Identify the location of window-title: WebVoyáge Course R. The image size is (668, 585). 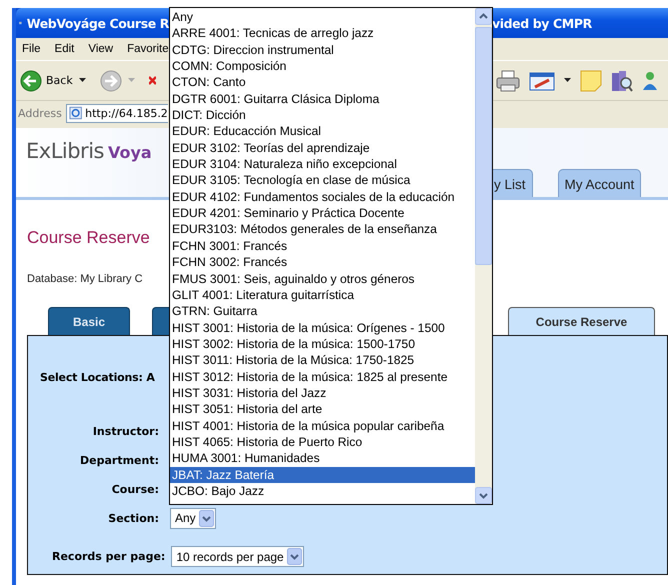
(97, 23).